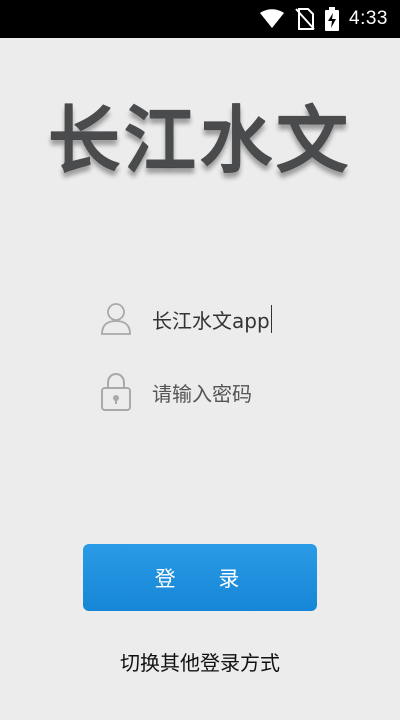 This screenshot has height=720, width=400. What do you see at coordinates (199, 140) in the screenshot?
I see `app-logo: 长江水文` at bounding box center [199, 140].